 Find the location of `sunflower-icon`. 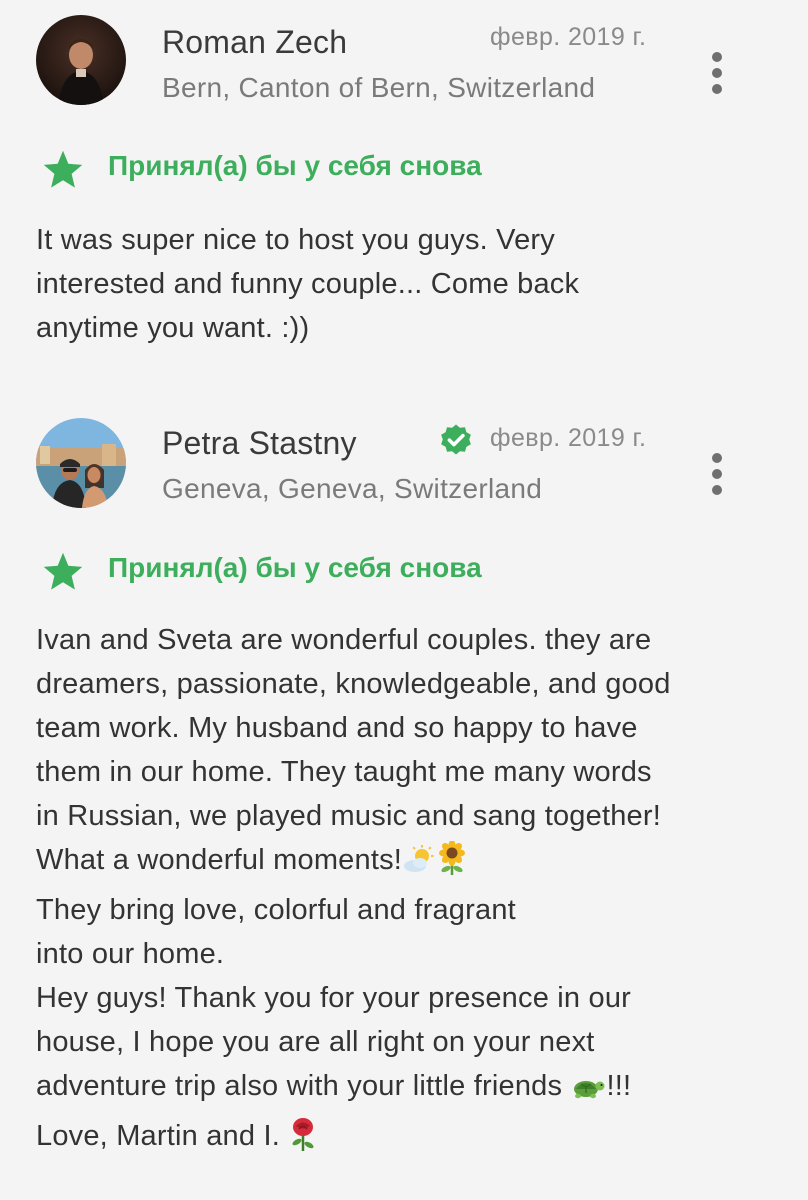

sunflower-icon is located at coordinates (452, 864).